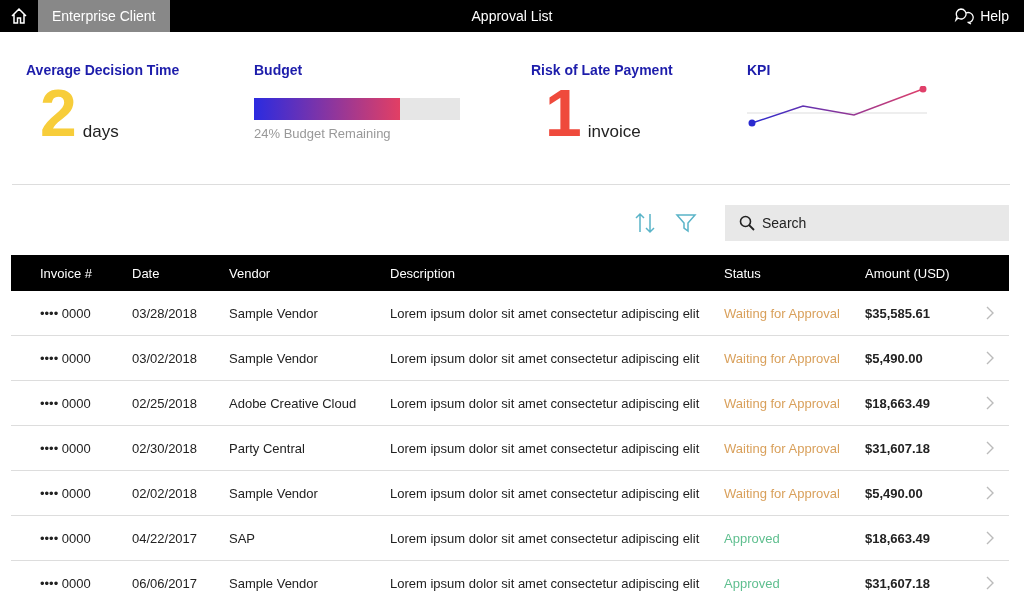 The image size is (1024, 592). Describe the element at coordinates (165, 403) in the screenshot. I see `table-cell-text: 02/25/2018` at that location.